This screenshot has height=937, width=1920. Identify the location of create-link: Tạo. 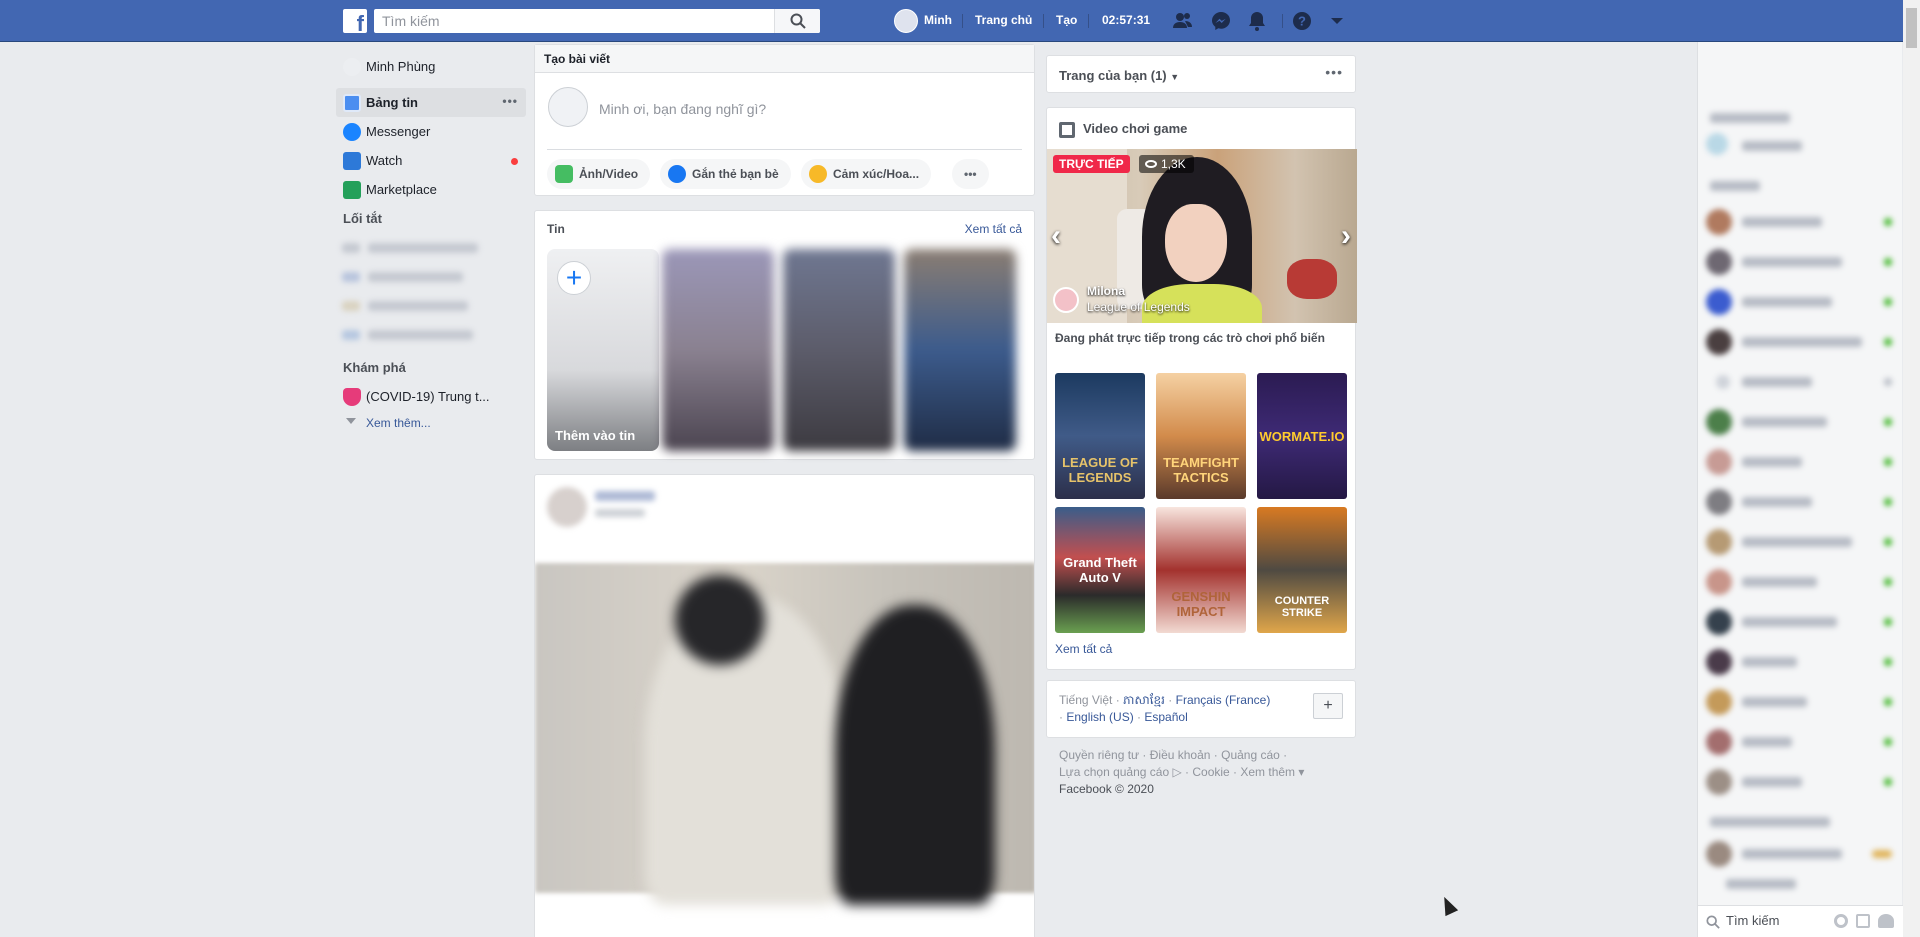
(1066, 20).